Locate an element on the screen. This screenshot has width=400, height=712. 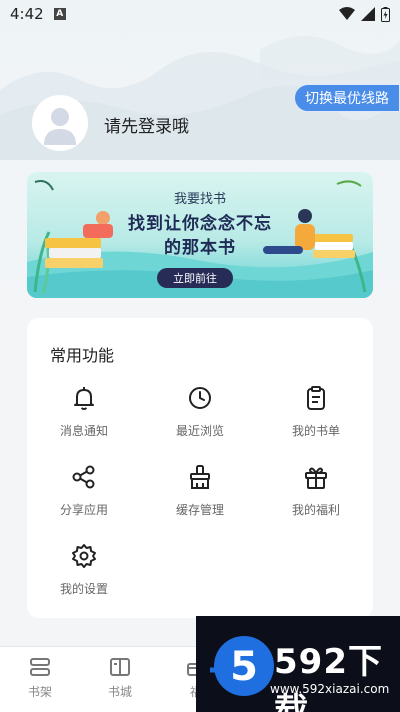
banner-slogan-line2: 的那本书 is located at coordinates (200, 248).